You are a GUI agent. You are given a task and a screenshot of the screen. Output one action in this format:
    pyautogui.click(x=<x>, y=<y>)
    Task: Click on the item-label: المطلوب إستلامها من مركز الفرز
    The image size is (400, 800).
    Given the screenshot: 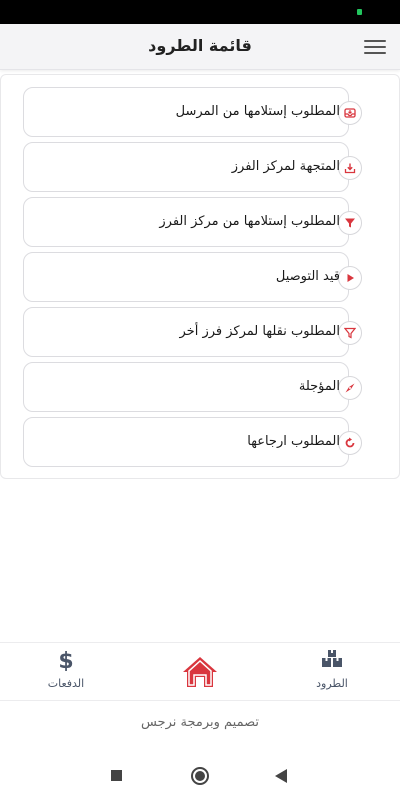 What is the action you would take?
    pyautogui.click(x=249, y=221)
    